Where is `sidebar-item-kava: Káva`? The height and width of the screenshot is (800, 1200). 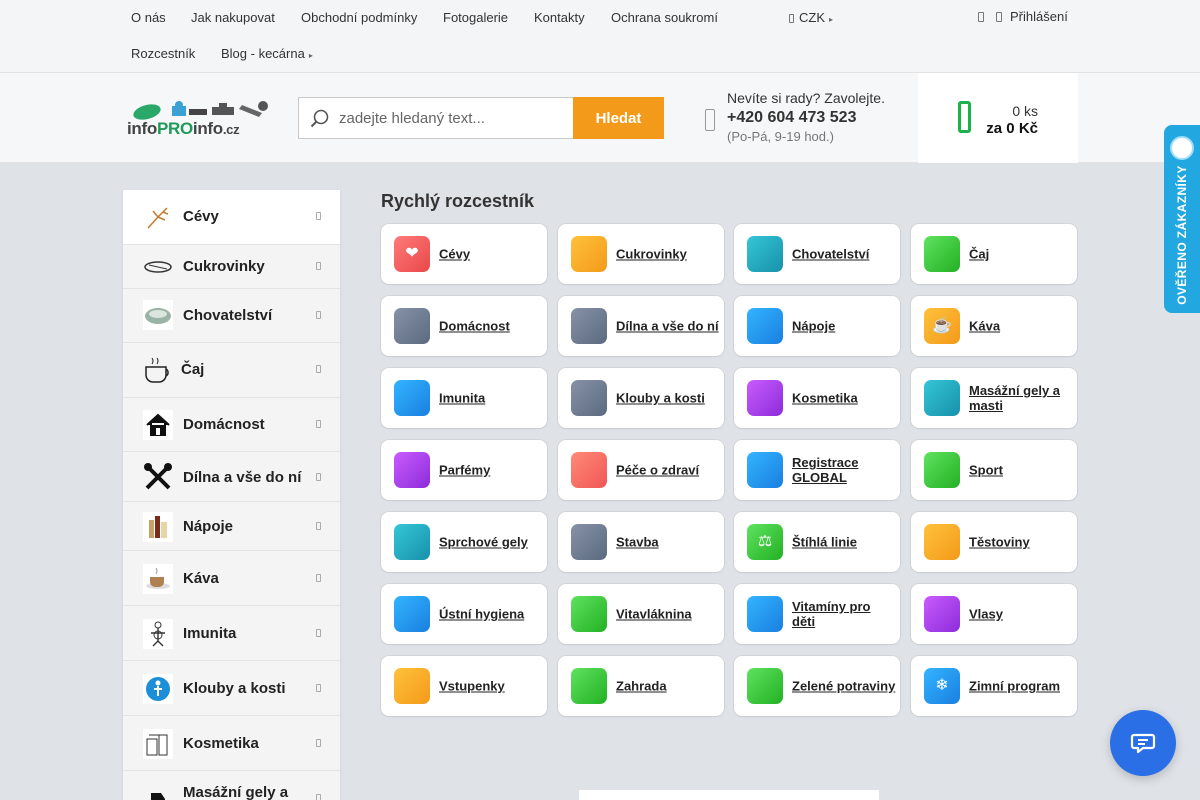
sidebar-item-kava: Káva is located at coordinates (231, 578).